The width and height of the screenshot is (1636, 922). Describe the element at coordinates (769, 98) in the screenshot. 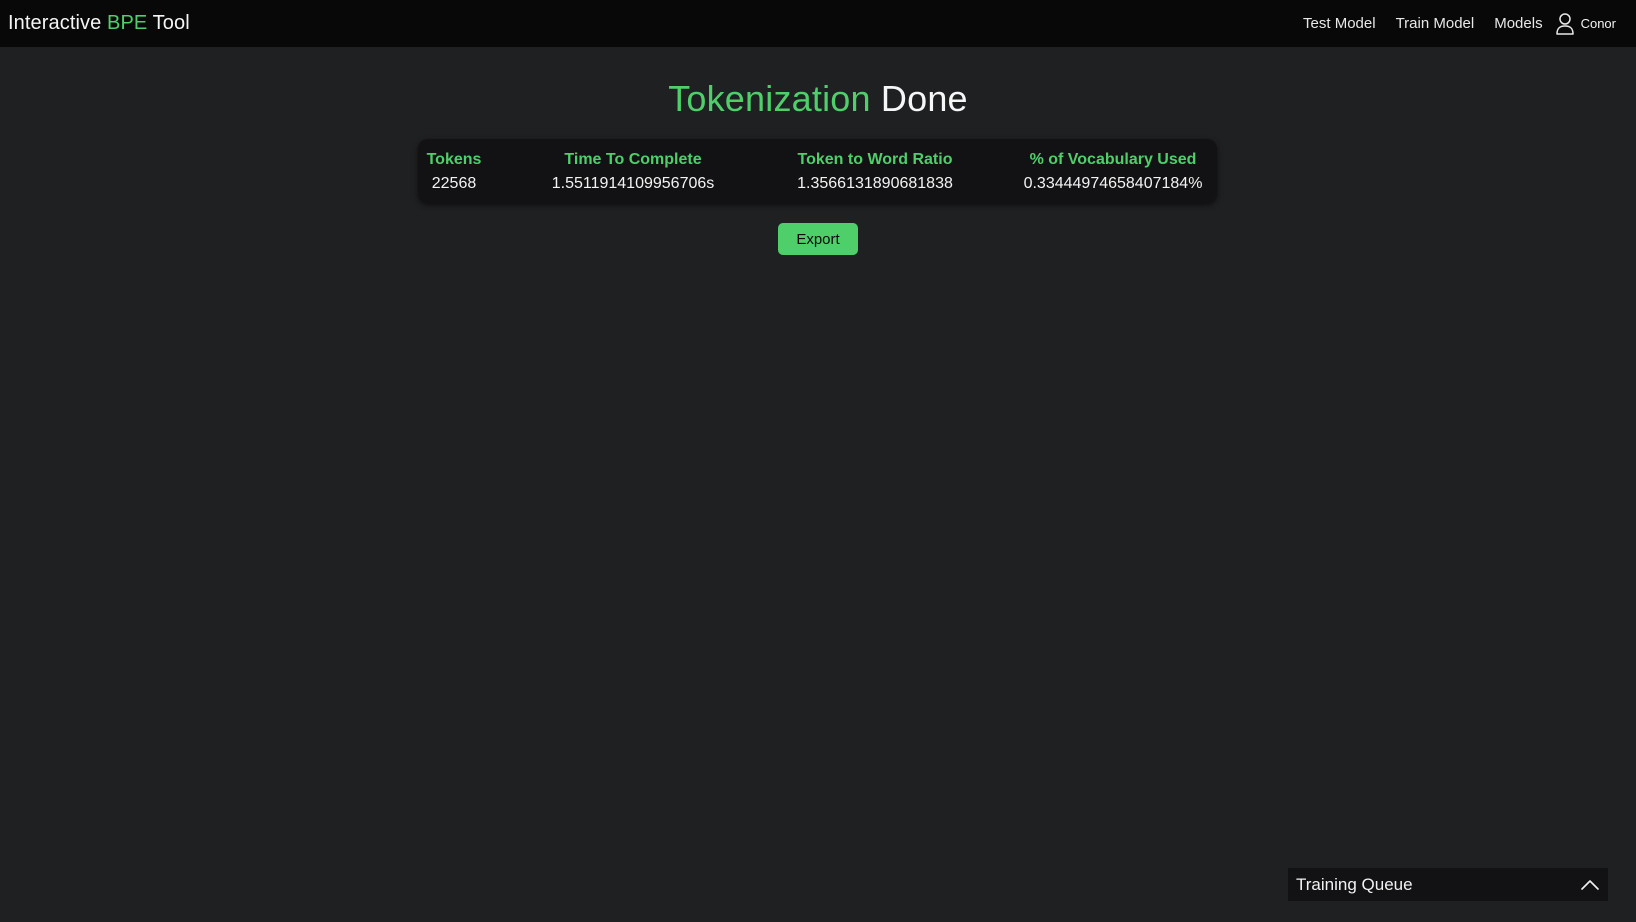

I see `page-title-highlight: Tokenization` at that location.